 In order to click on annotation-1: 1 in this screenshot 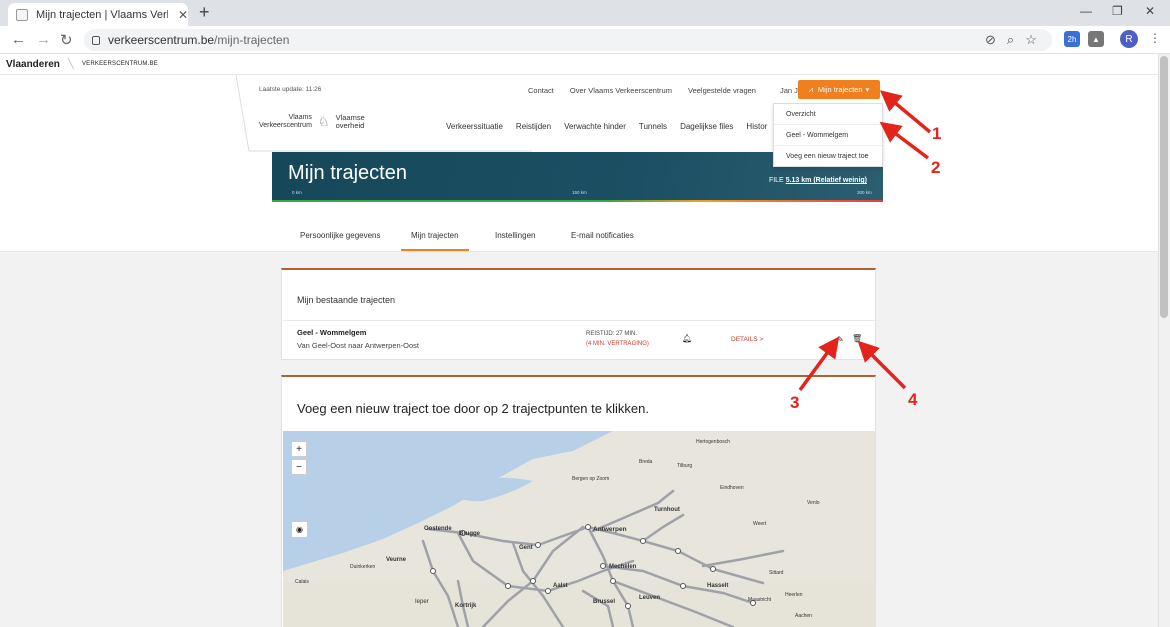, I will do `click(937, 133)`.